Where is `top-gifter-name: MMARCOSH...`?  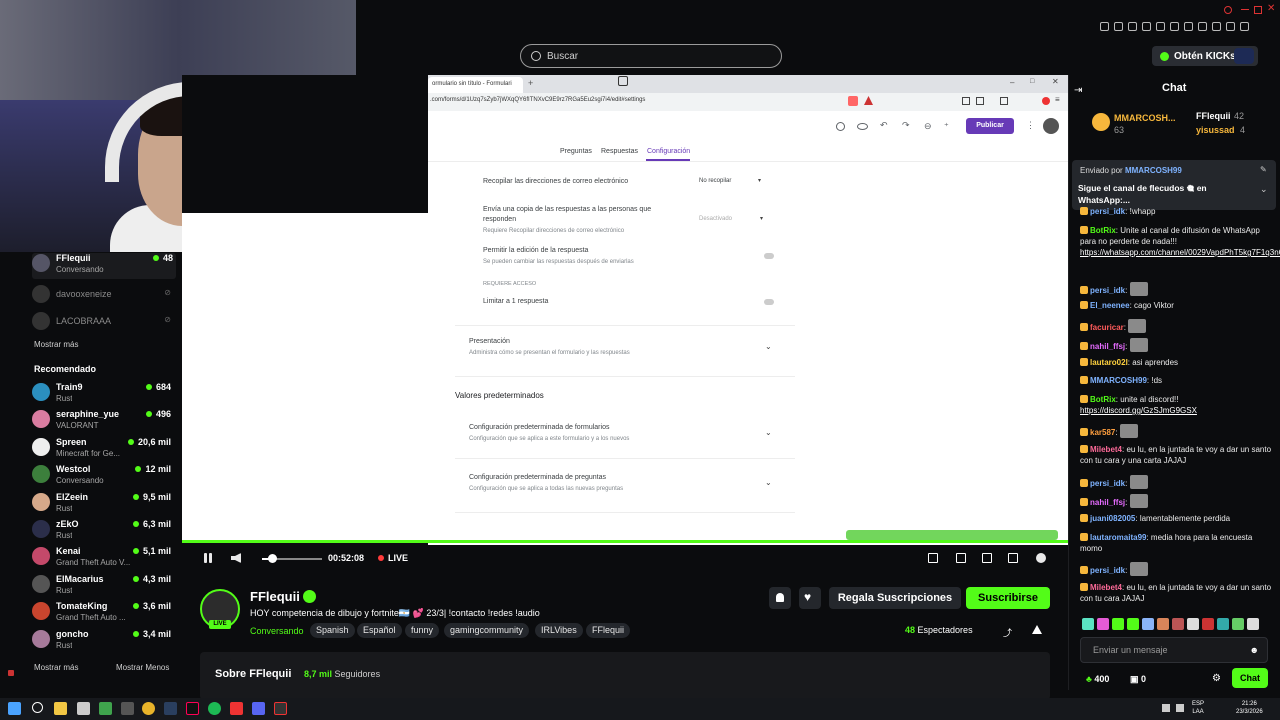 top-gifter-name: MMARCOSH... is located at coordinates (1145, 118).